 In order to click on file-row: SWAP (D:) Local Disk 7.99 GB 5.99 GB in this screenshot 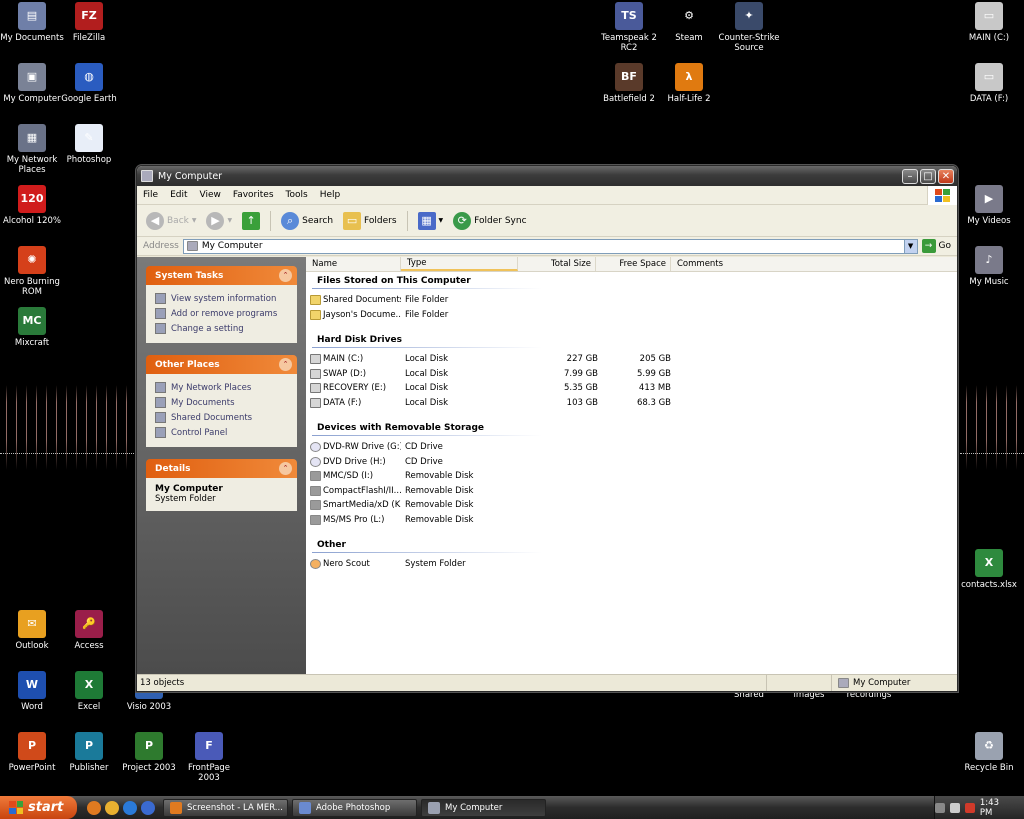, I will do `click(631, 374)`.